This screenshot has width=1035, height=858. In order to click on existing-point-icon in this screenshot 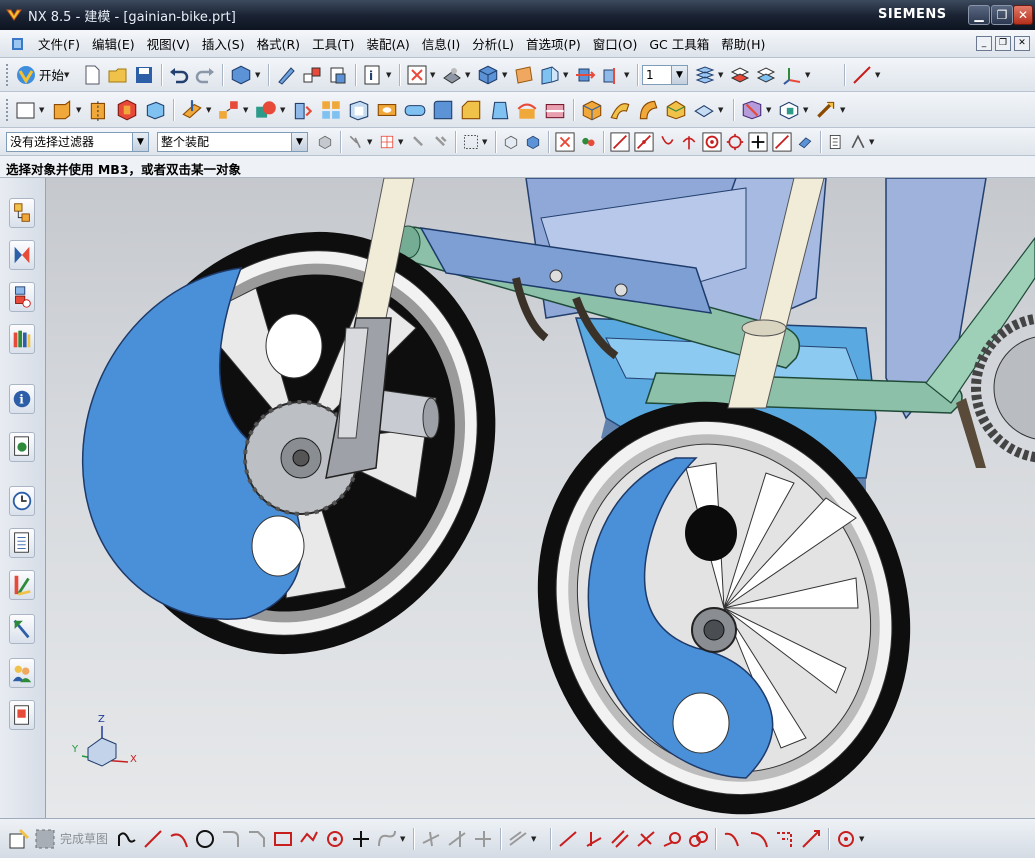, I will do `click(758, 141)`.